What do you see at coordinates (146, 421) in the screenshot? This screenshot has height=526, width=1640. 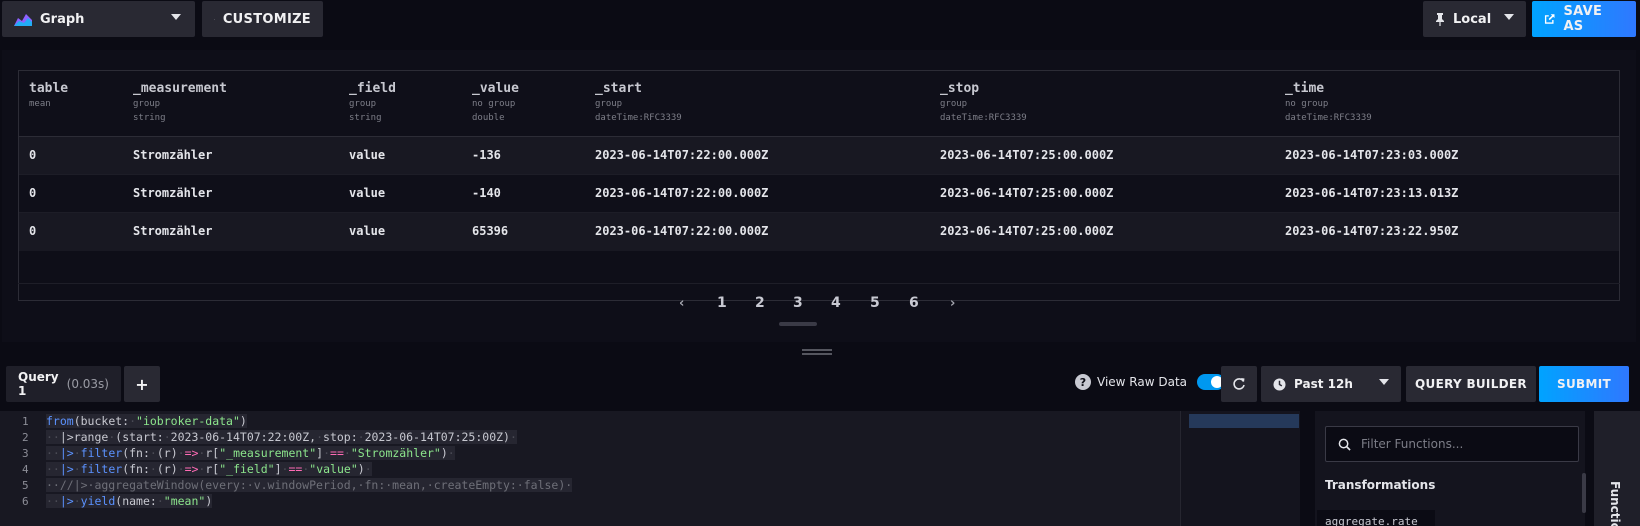 I see `code-line: from(bucket:·"iobroker-data")` at bounding box center [146, 421].